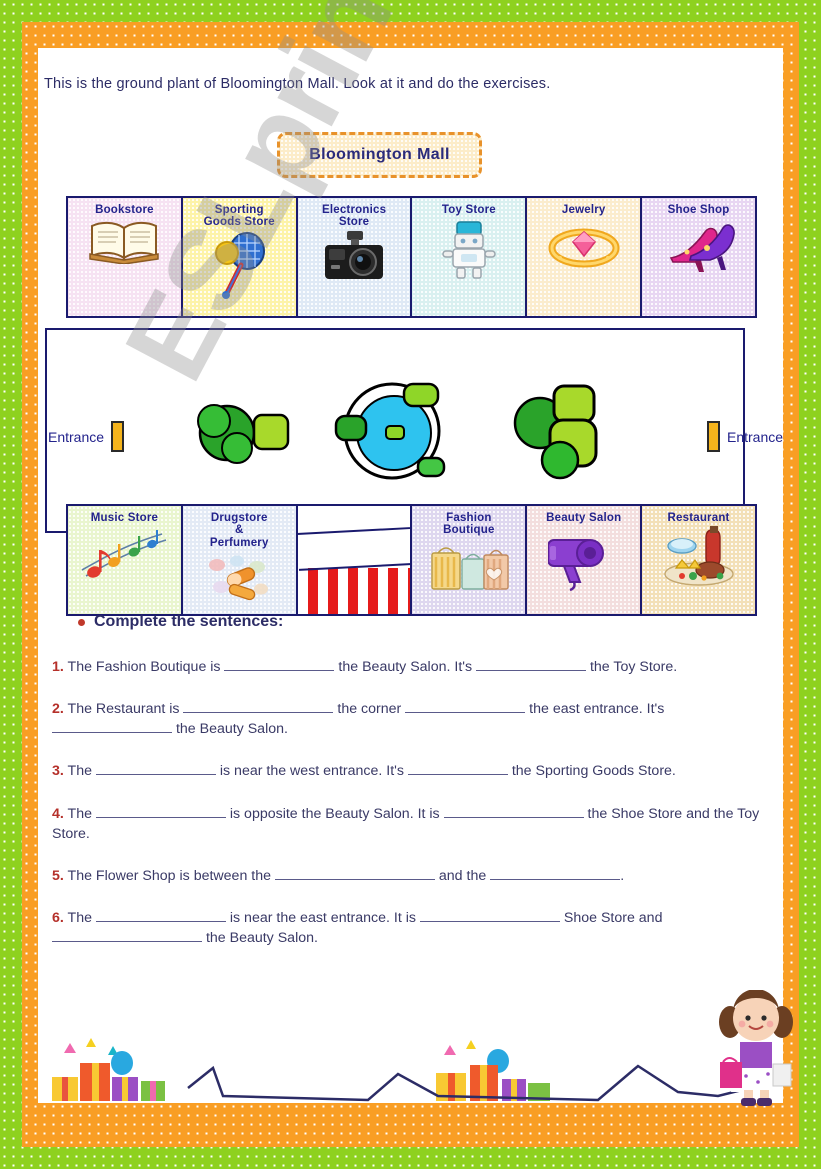 The width and height of the screenshot is (821, 1169). I want to click on question-number: 2., so click(58, 709).